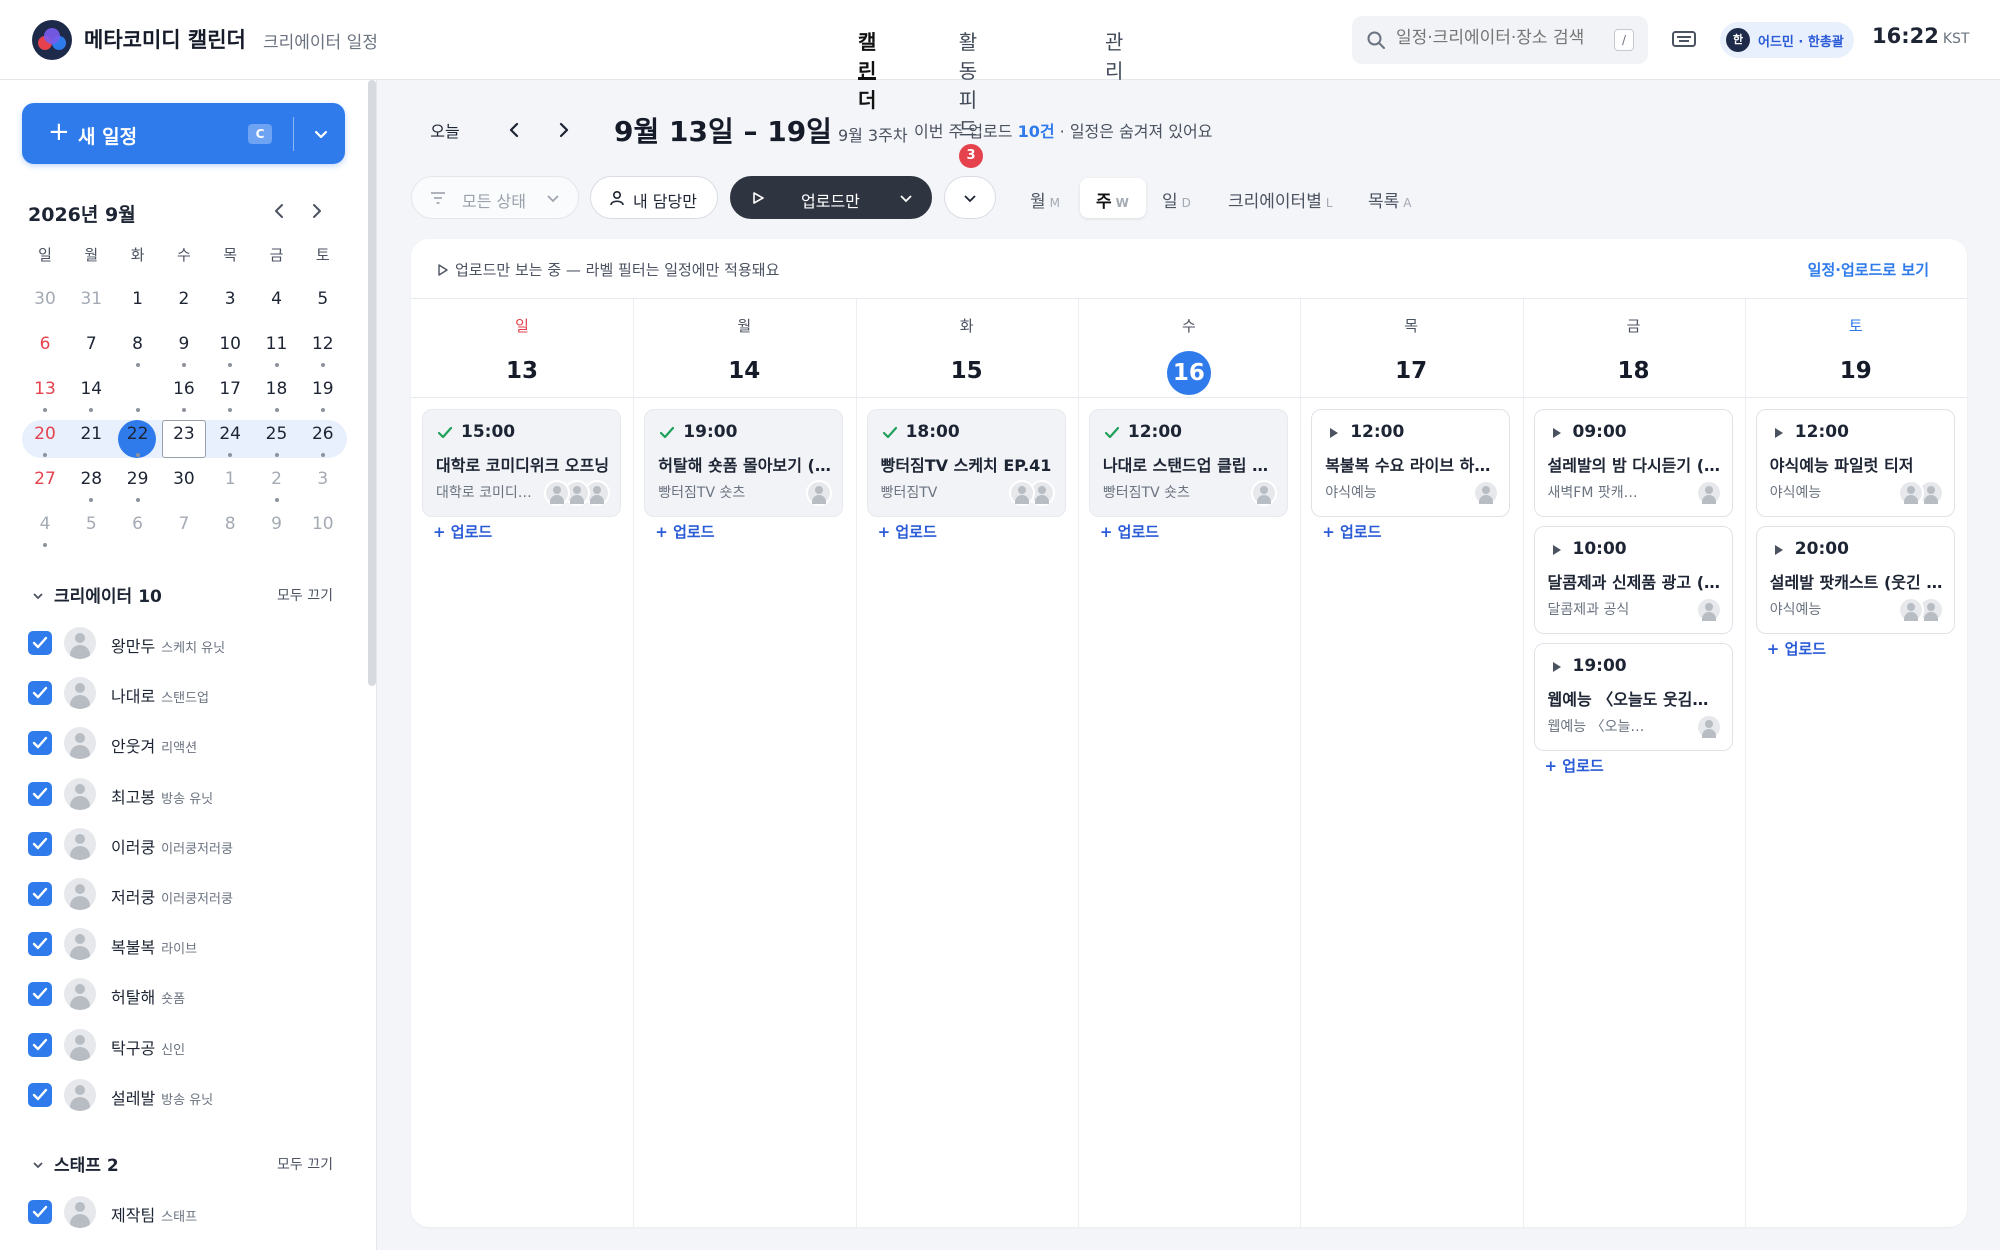  Describe the element at coordinates (1633, 580) in the screenshot. I see `event-card: 10:00 달콤제과 신제품 광고 (본편) 달콤제과 공식` at that location.